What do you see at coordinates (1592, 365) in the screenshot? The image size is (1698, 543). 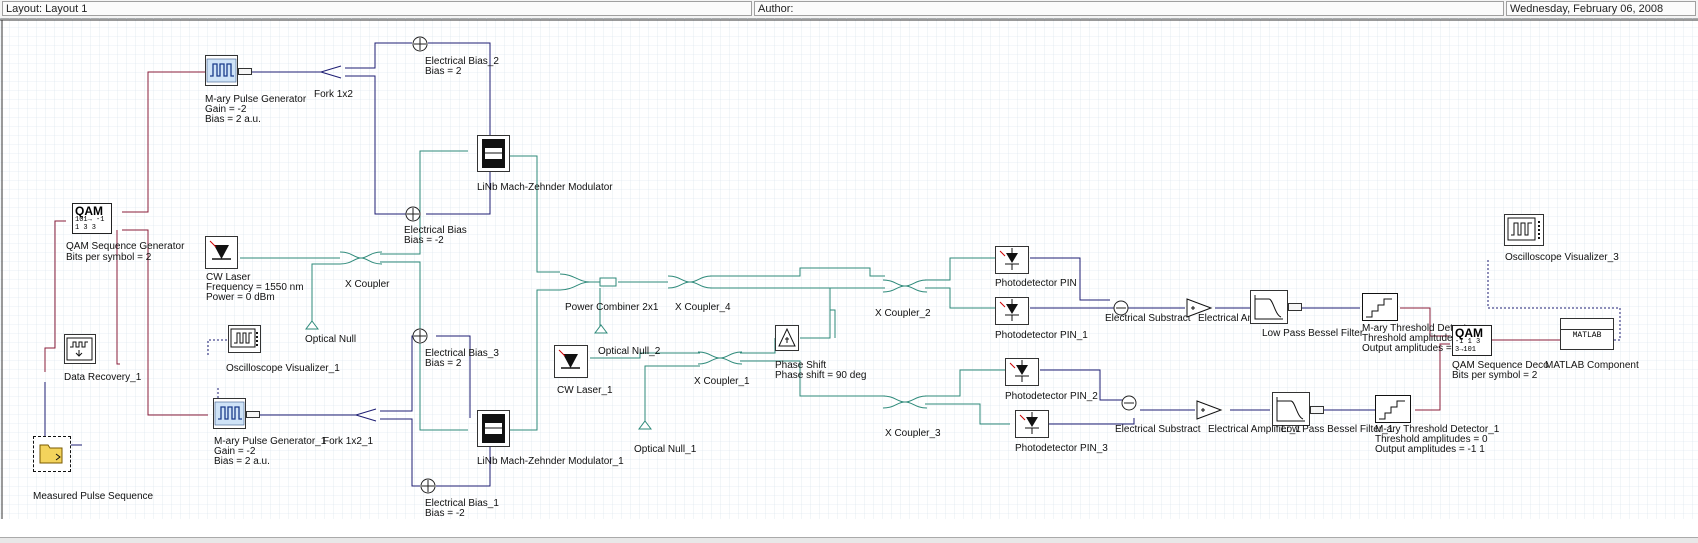 I see `matlab-label: MATLAB Component` at bounding box center [1592, 365].